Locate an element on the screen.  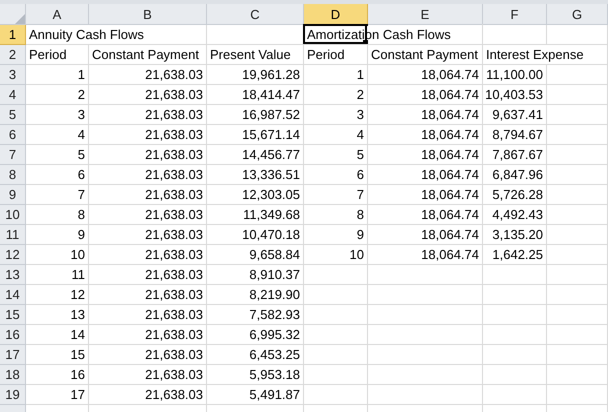
table-cell: 8,910.37 is located at coordinates (255, 275).